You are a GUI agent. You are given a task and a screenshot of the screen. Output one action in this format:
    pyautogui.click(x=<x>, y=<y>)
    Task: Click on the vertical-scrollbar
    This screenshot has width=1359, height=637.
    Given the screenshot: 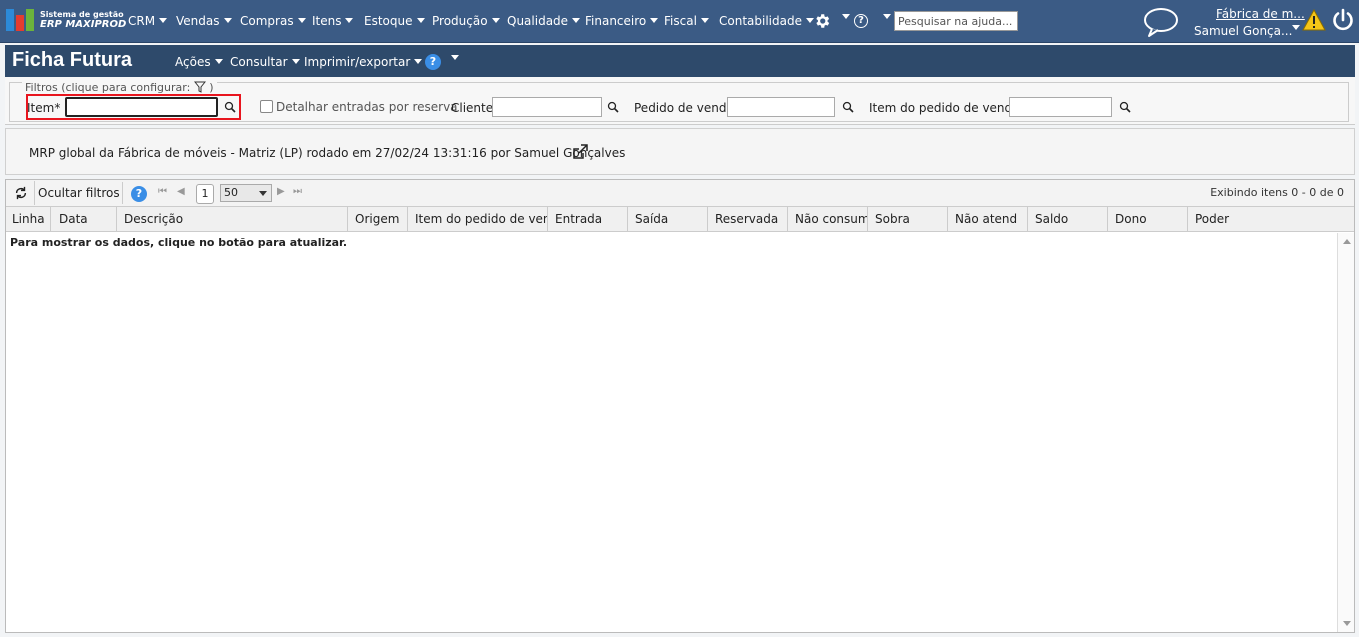 What is the action you would take?
    pyautogui.click(x=1345, y=432)
    